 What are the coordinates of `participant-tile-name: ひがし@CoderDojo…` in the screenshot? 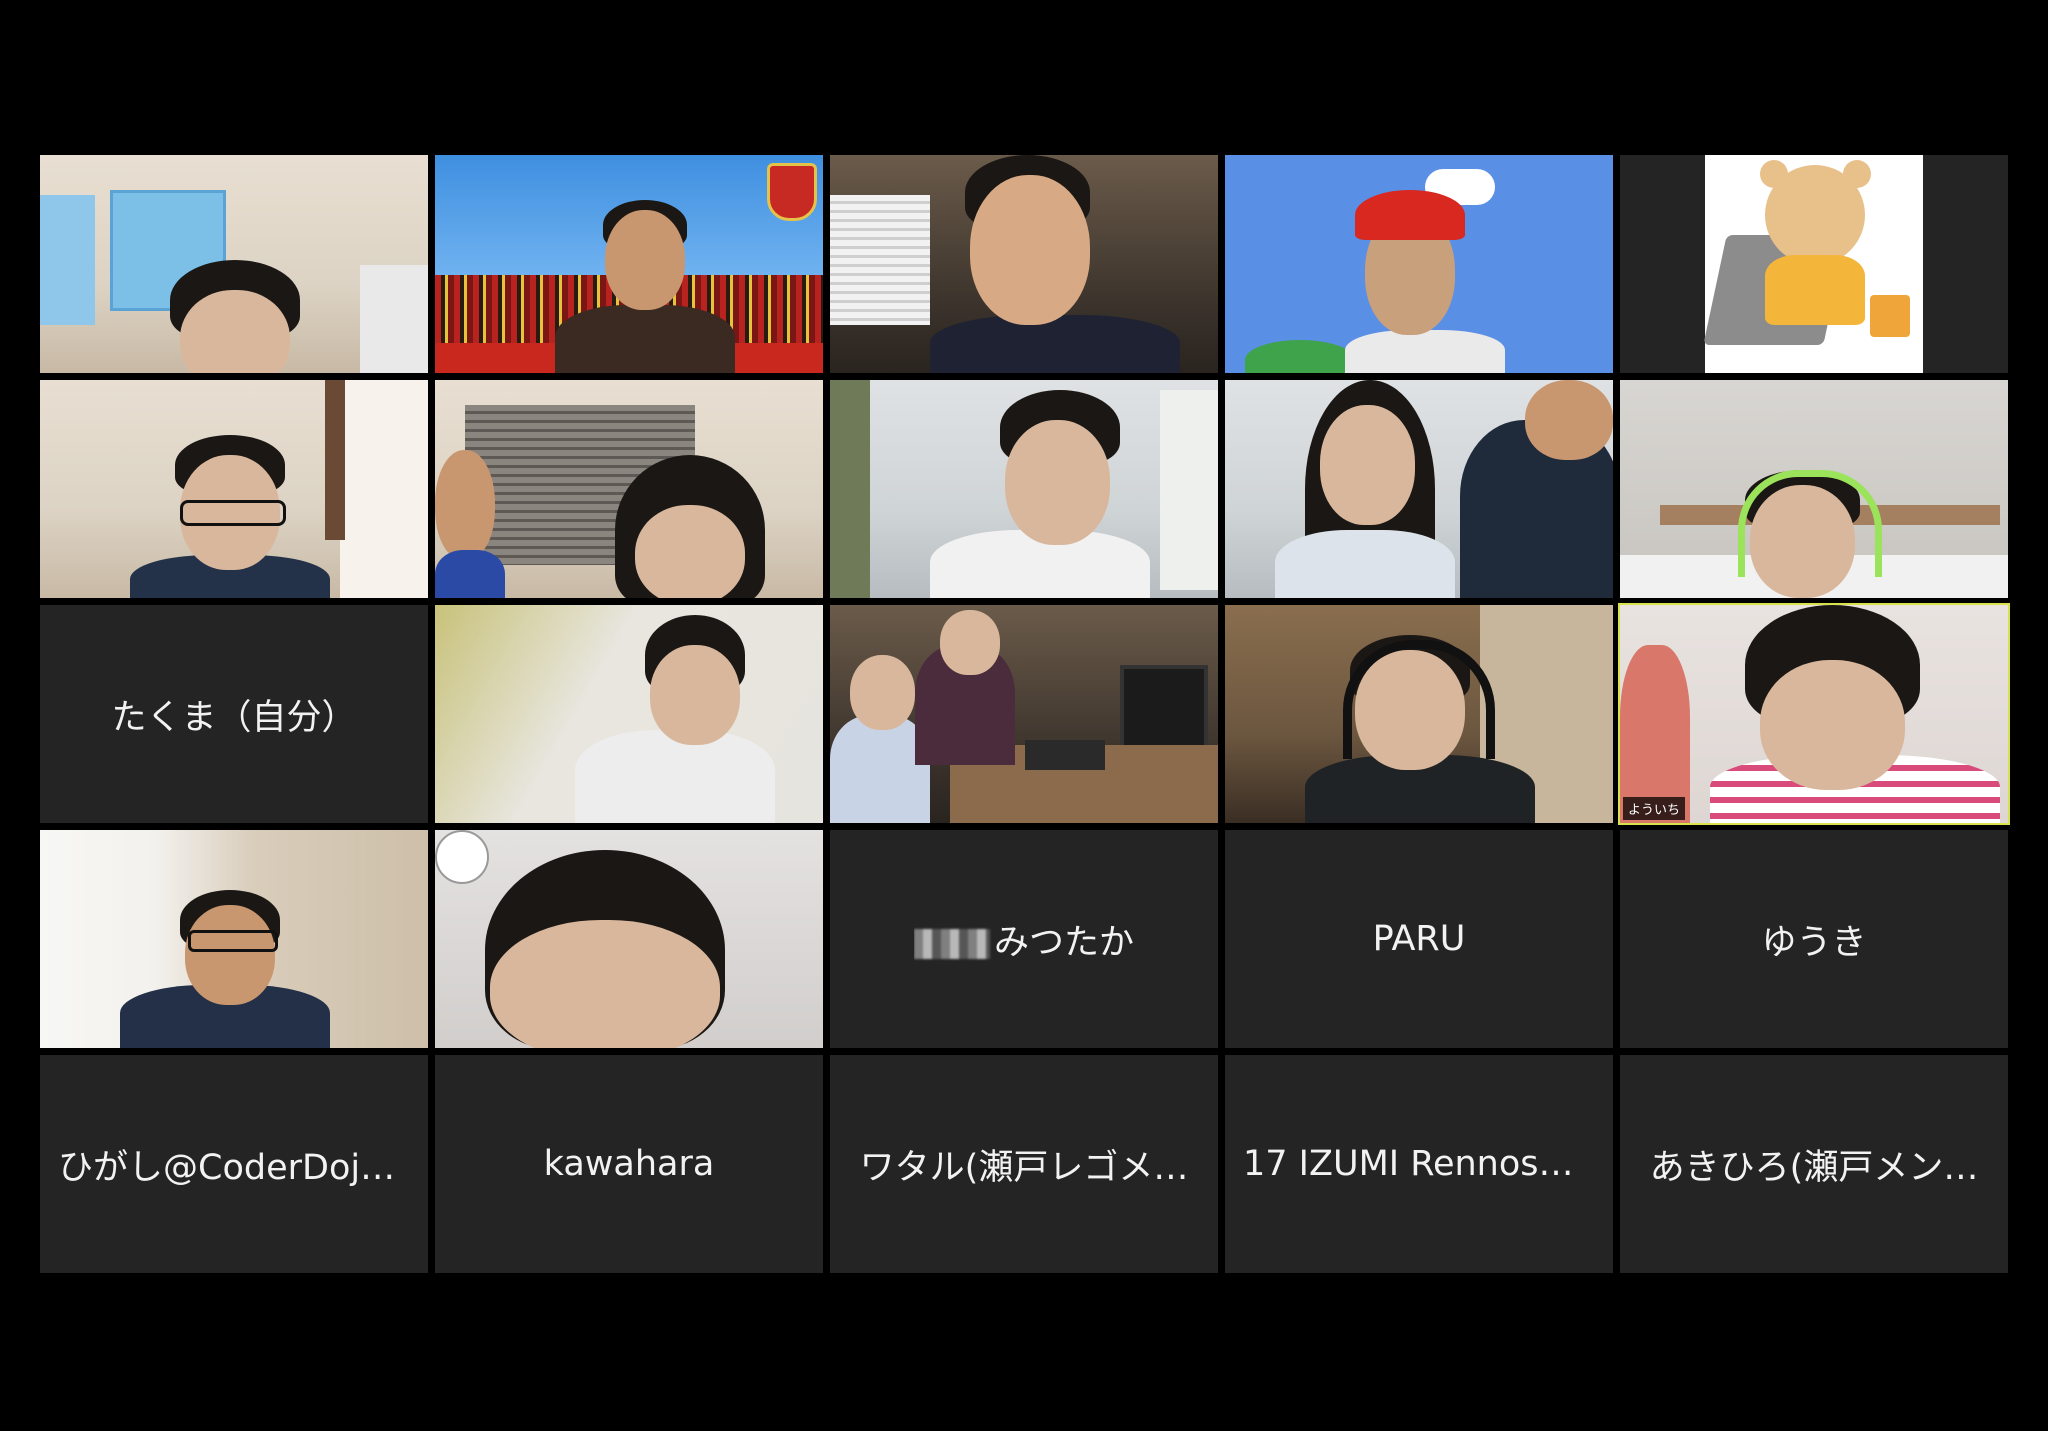 It's located at (234, 1164).